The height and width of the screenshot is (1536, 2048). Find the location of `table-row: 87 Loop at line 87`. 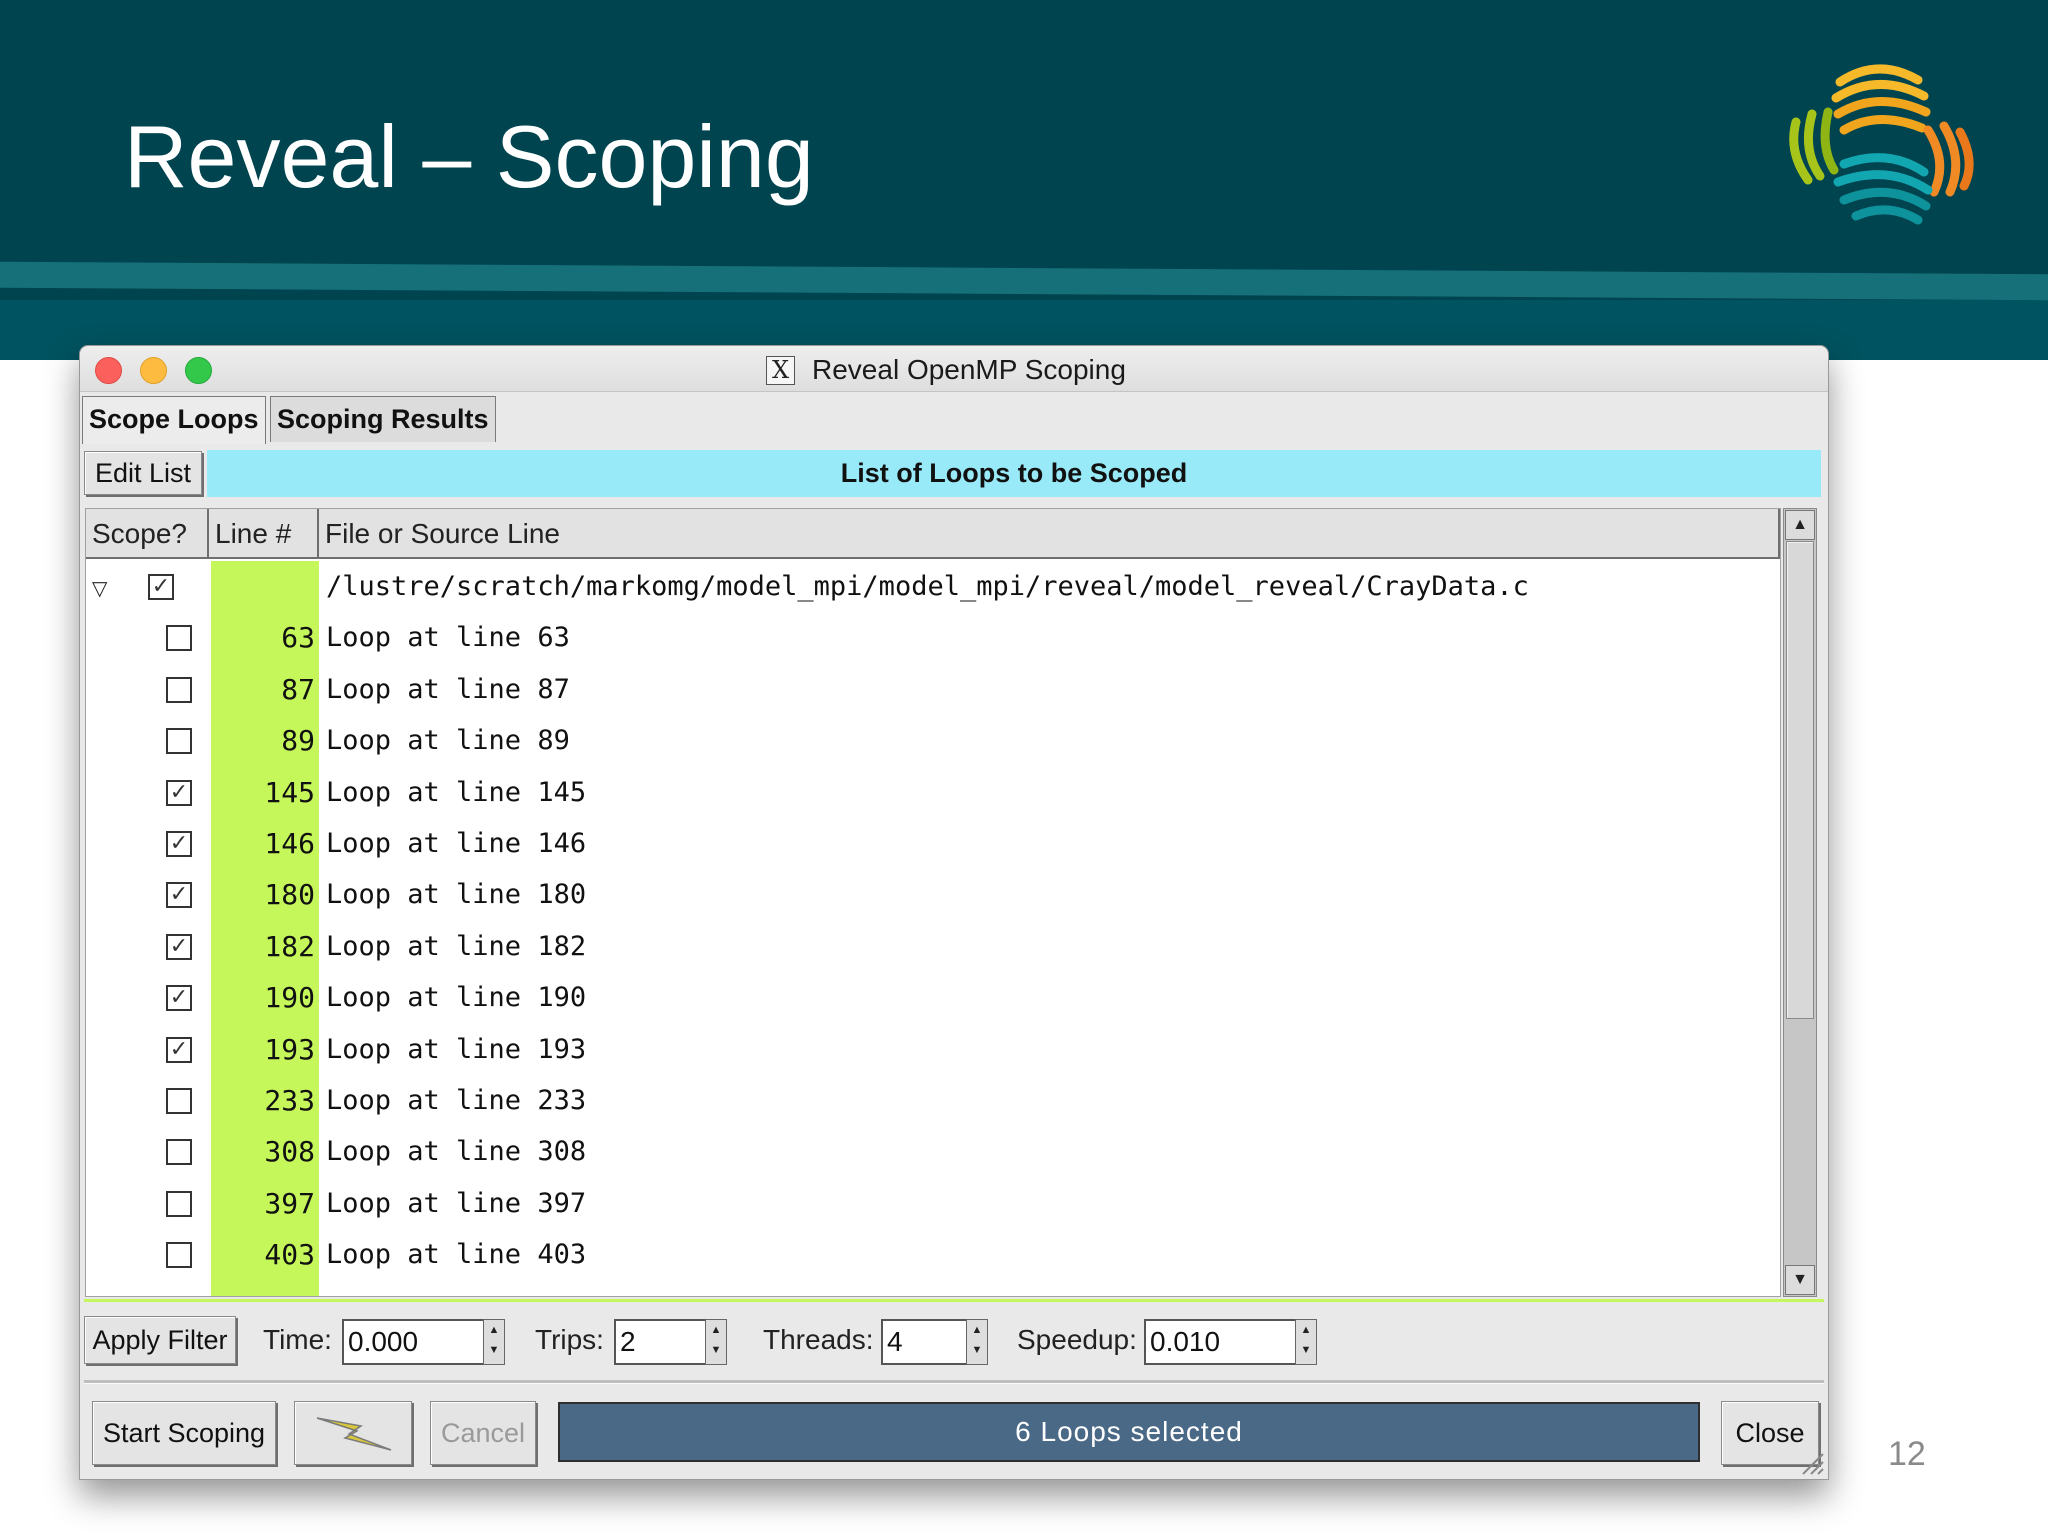

table-row: 87 Loop at line 87 is located at coordinates (933, 689).